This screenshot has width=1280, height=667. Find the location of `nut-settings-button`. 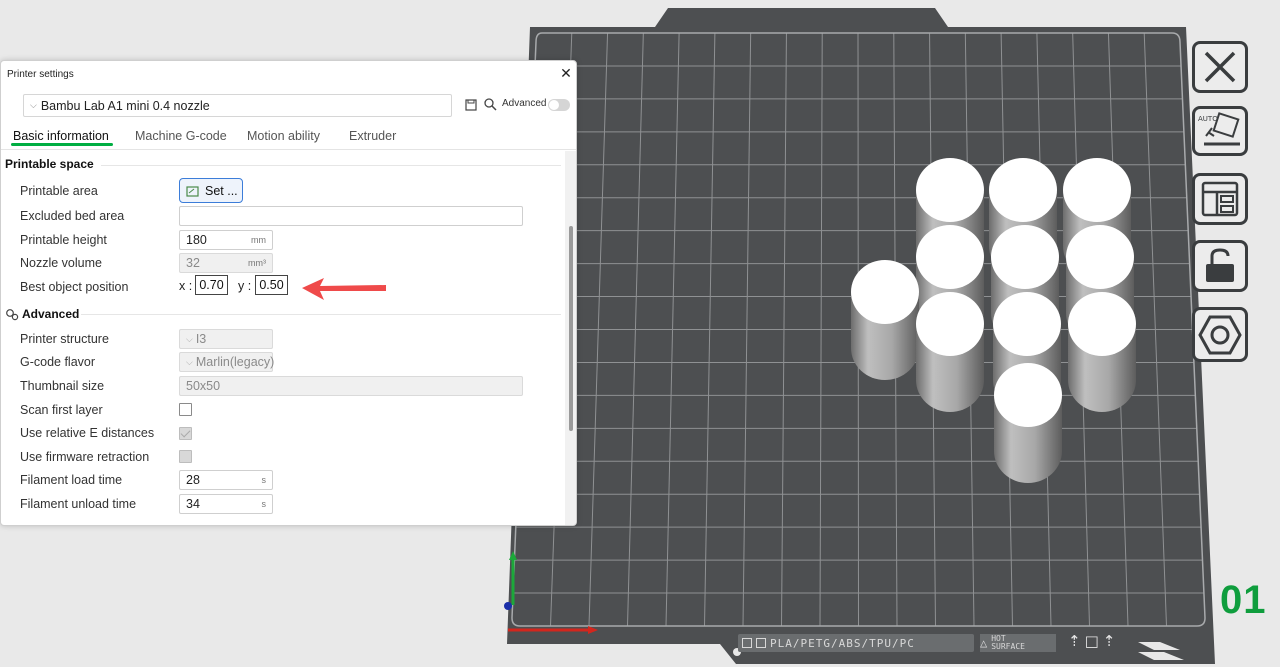

nut-settings-button is located at coordinates (1220, 334).